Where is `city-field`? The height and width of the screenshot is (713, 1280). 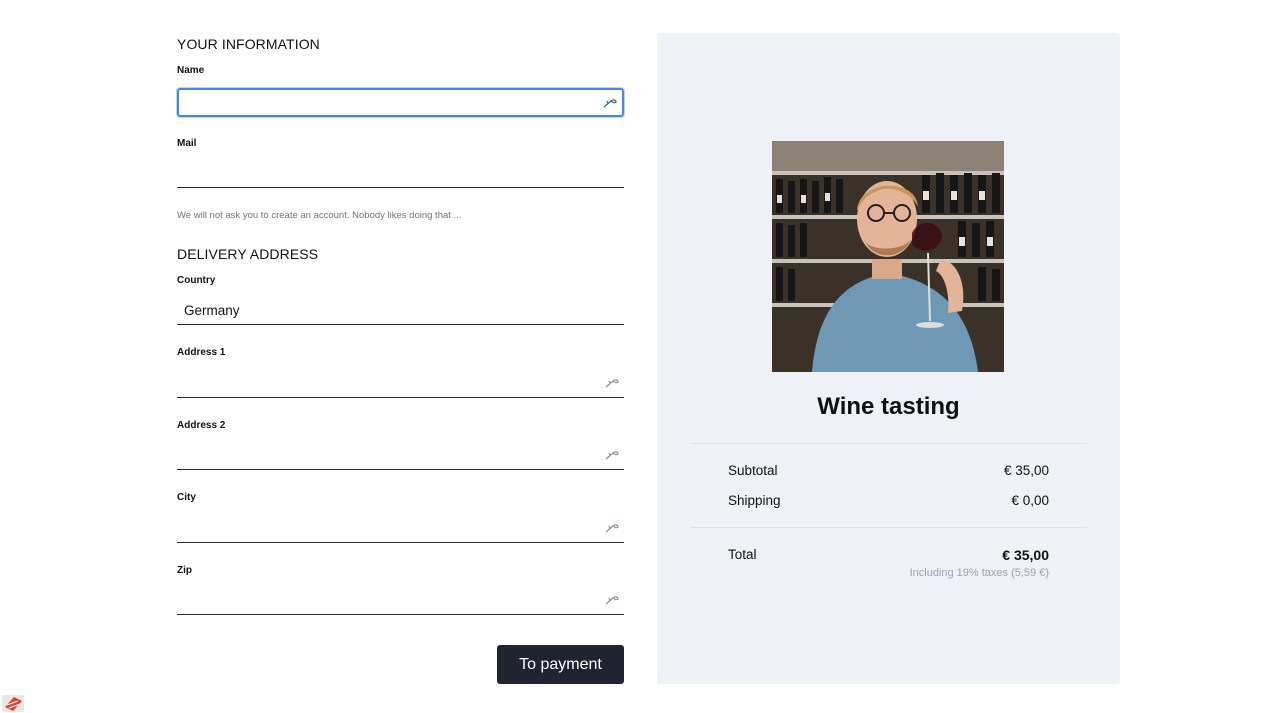
city-field is located at coordinates (400, 528).